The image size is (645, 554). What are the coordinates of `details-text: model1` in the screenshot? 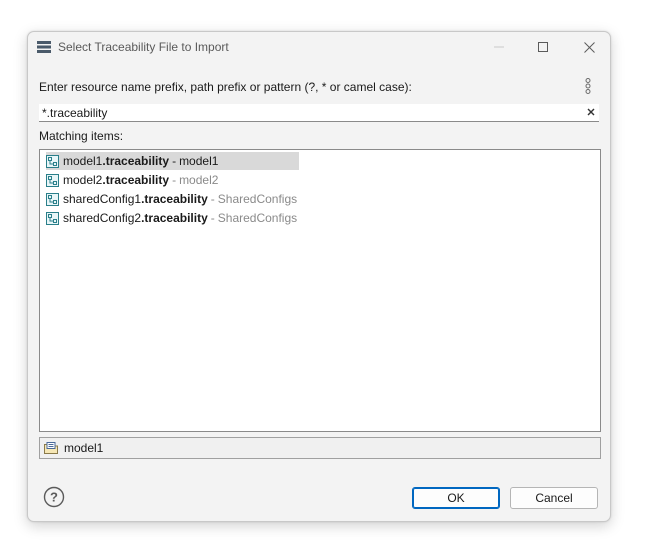 It's located at (84, 448).